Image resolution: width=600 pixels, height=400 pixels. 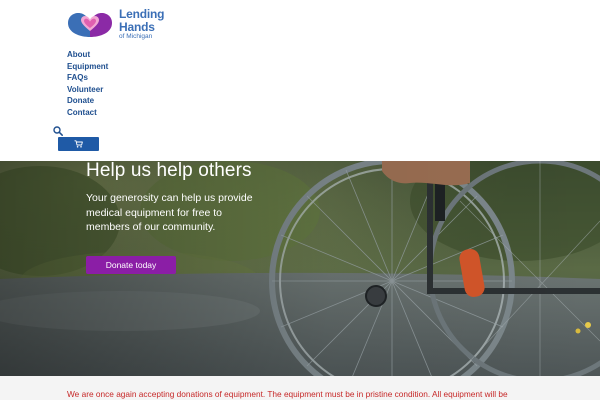 I want to click on hero-title: Help us help others, so click(x=169, y=171).